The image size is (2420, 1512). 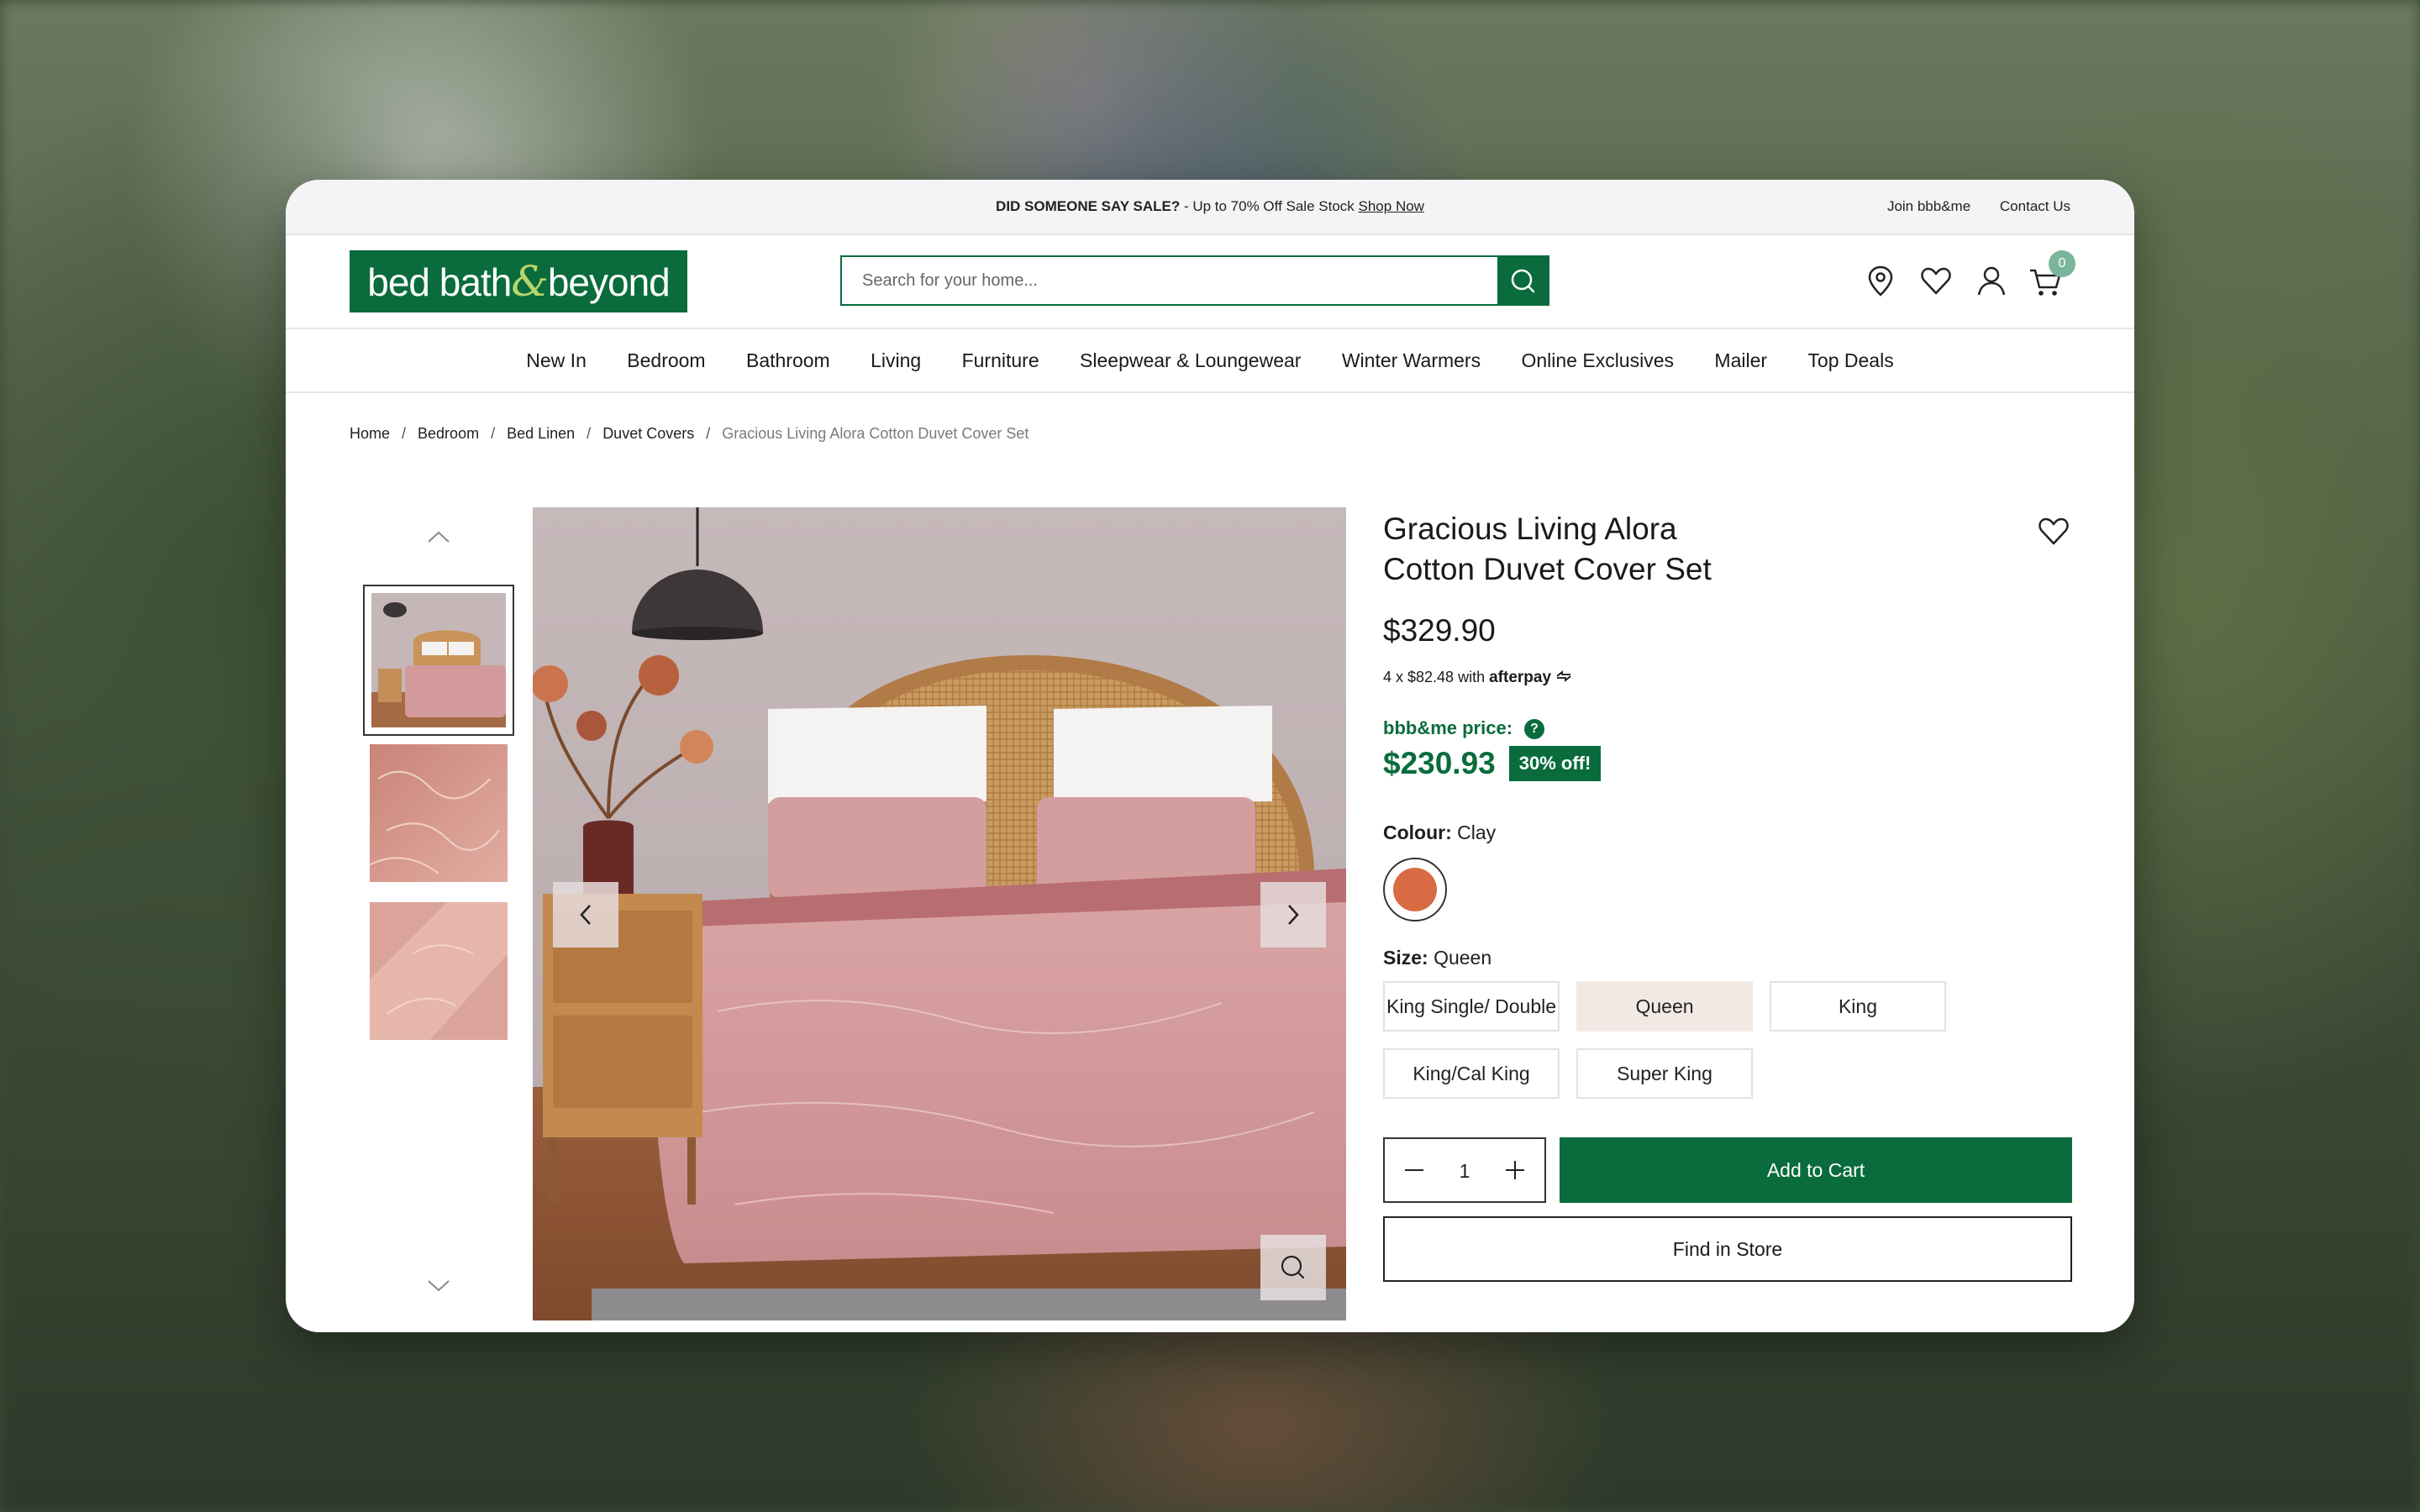 I want to click on top-links: Join bbb&me Contact Us, so click(x=1966, y=206).